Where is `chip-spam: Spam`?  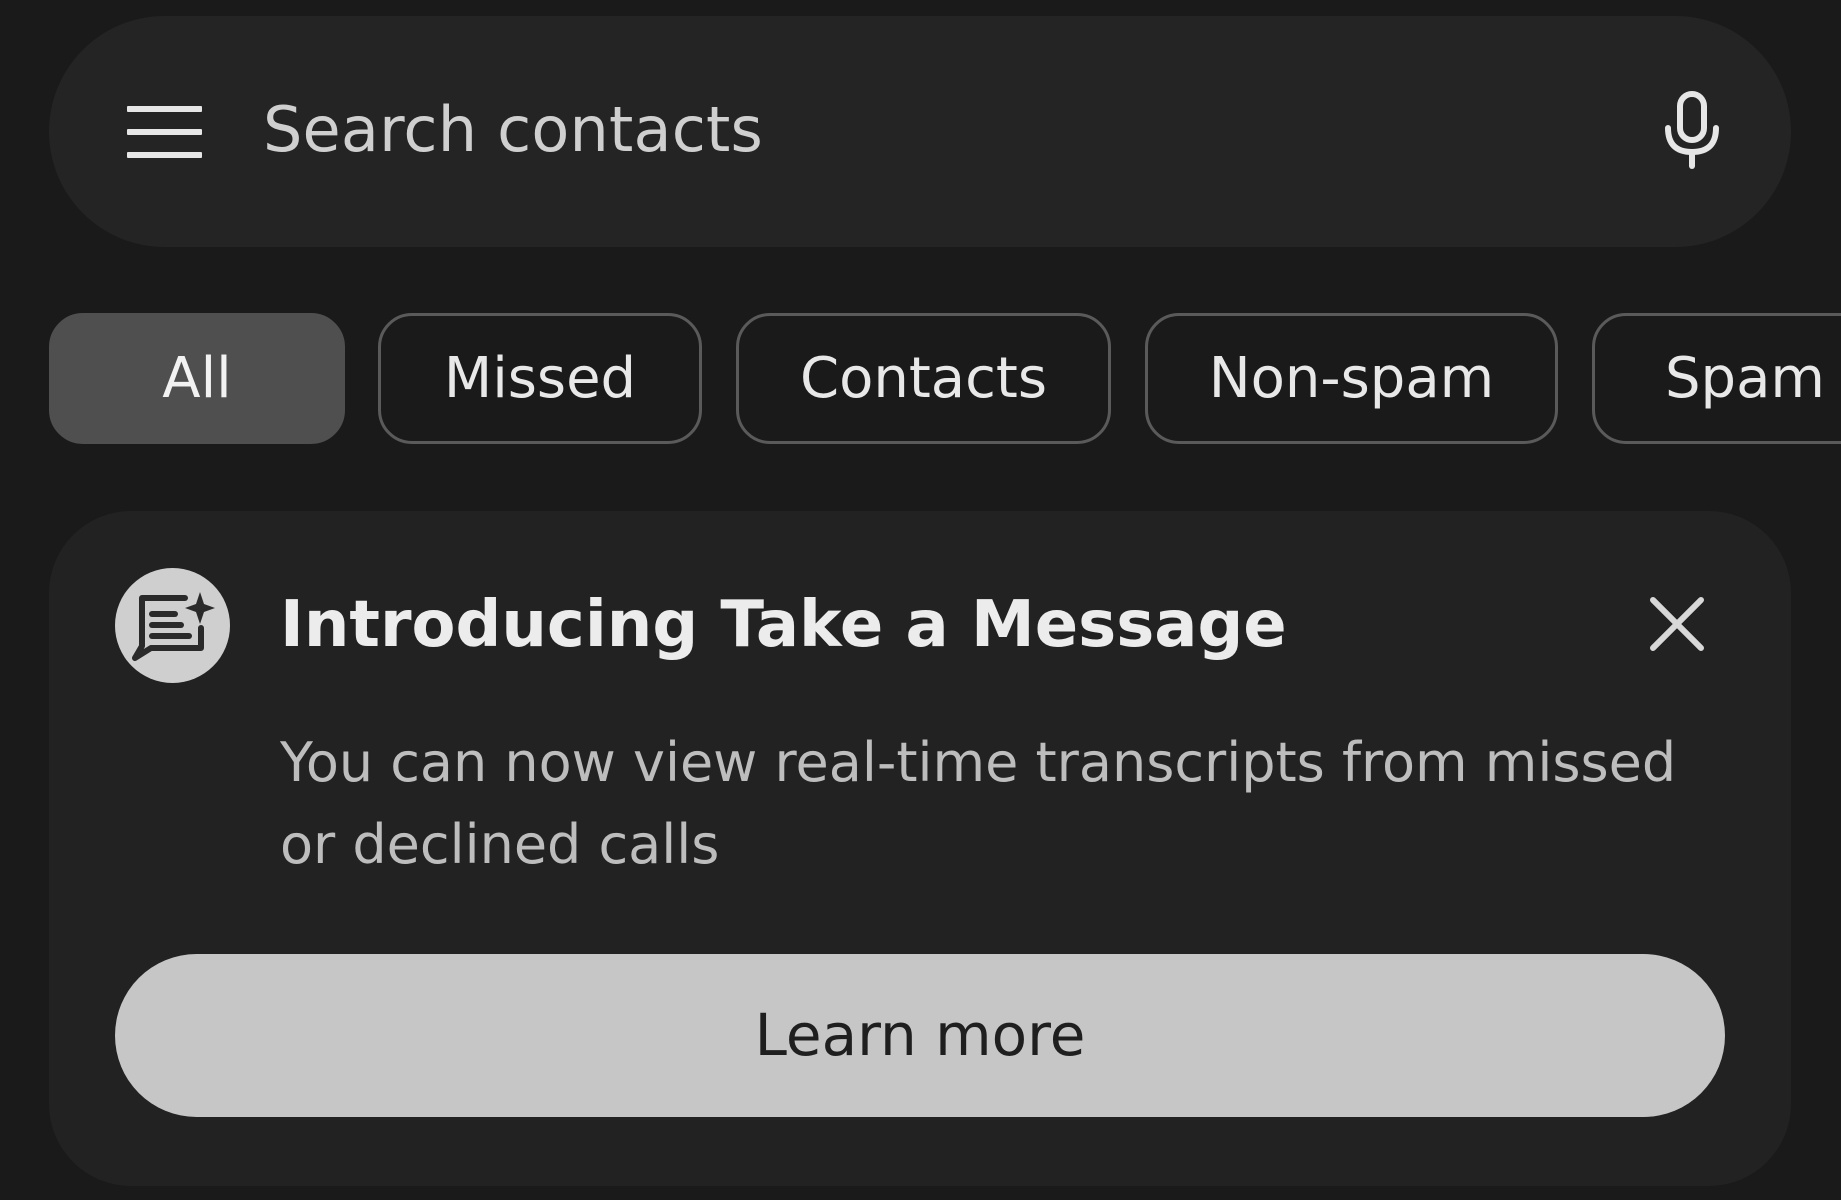
chip-spam: Spam is located at coordinates (1716, 378).